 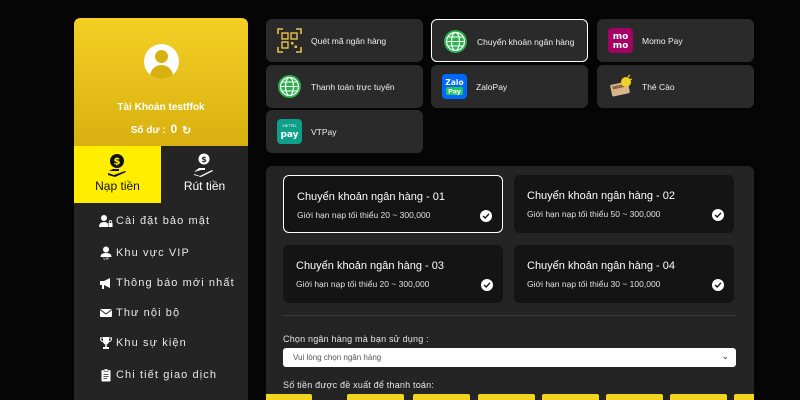 What do you see at coordinates (594, 284) in the screenshot?
I see `bank-option-limit: Giới hạn nạp tối thiểu 30 ~ 100,000` at bounding box center [594, 284].